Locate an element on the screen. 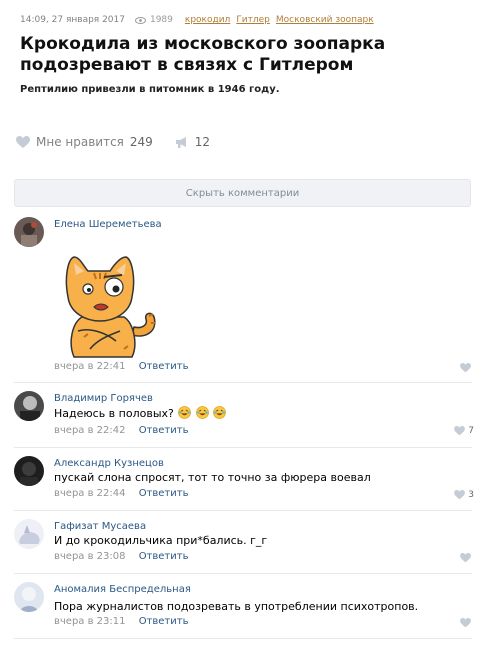  comment-like-count: 3 is located at coordinates (471, 495).